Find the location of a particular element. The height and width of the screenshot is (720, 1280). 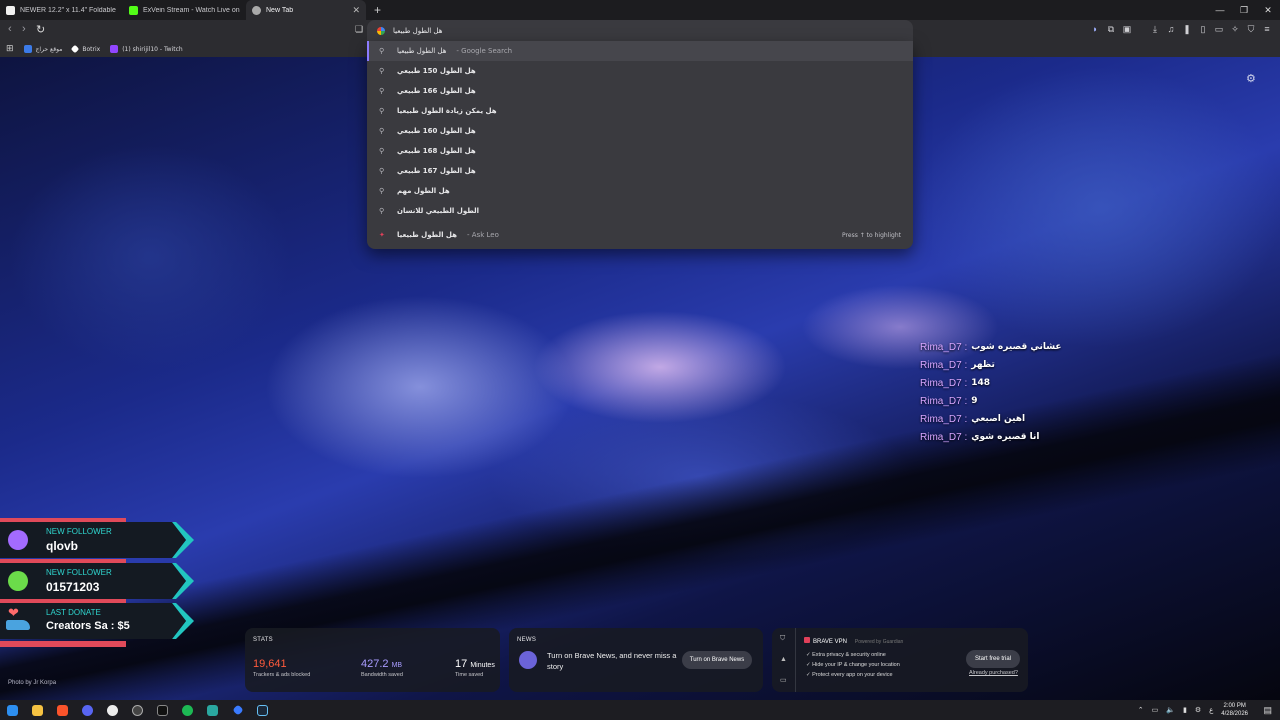

leo-subtext: - Ask Leo is located at coordinates (483, 235).